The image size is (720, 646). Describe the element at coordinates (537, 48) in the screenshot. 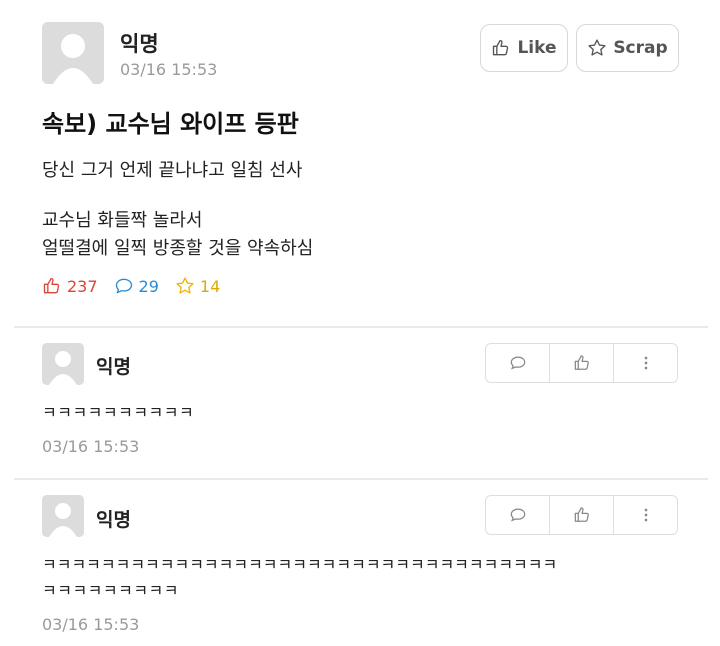

I see `like-button-label: Like` at that location.